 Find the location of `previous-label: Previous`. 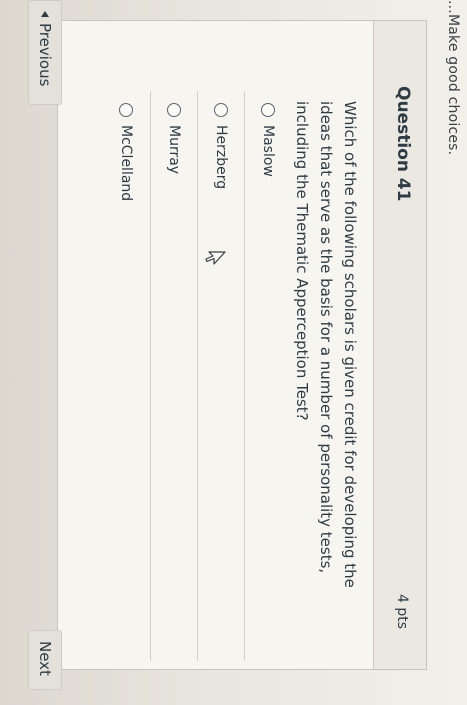

previous-label: Previous is located at coordinates (45, 55).